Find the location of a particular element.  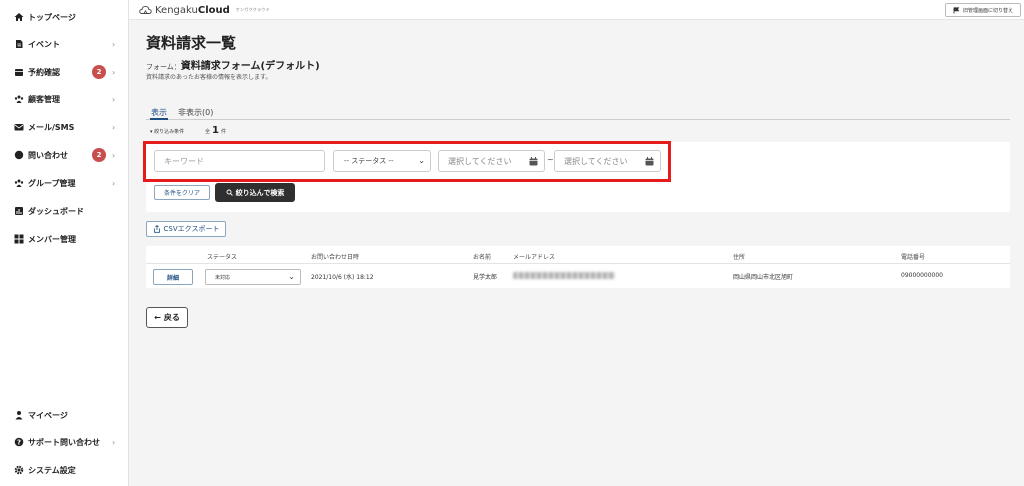

date-to-input: 選択してください is located at coordinates (607, 161).